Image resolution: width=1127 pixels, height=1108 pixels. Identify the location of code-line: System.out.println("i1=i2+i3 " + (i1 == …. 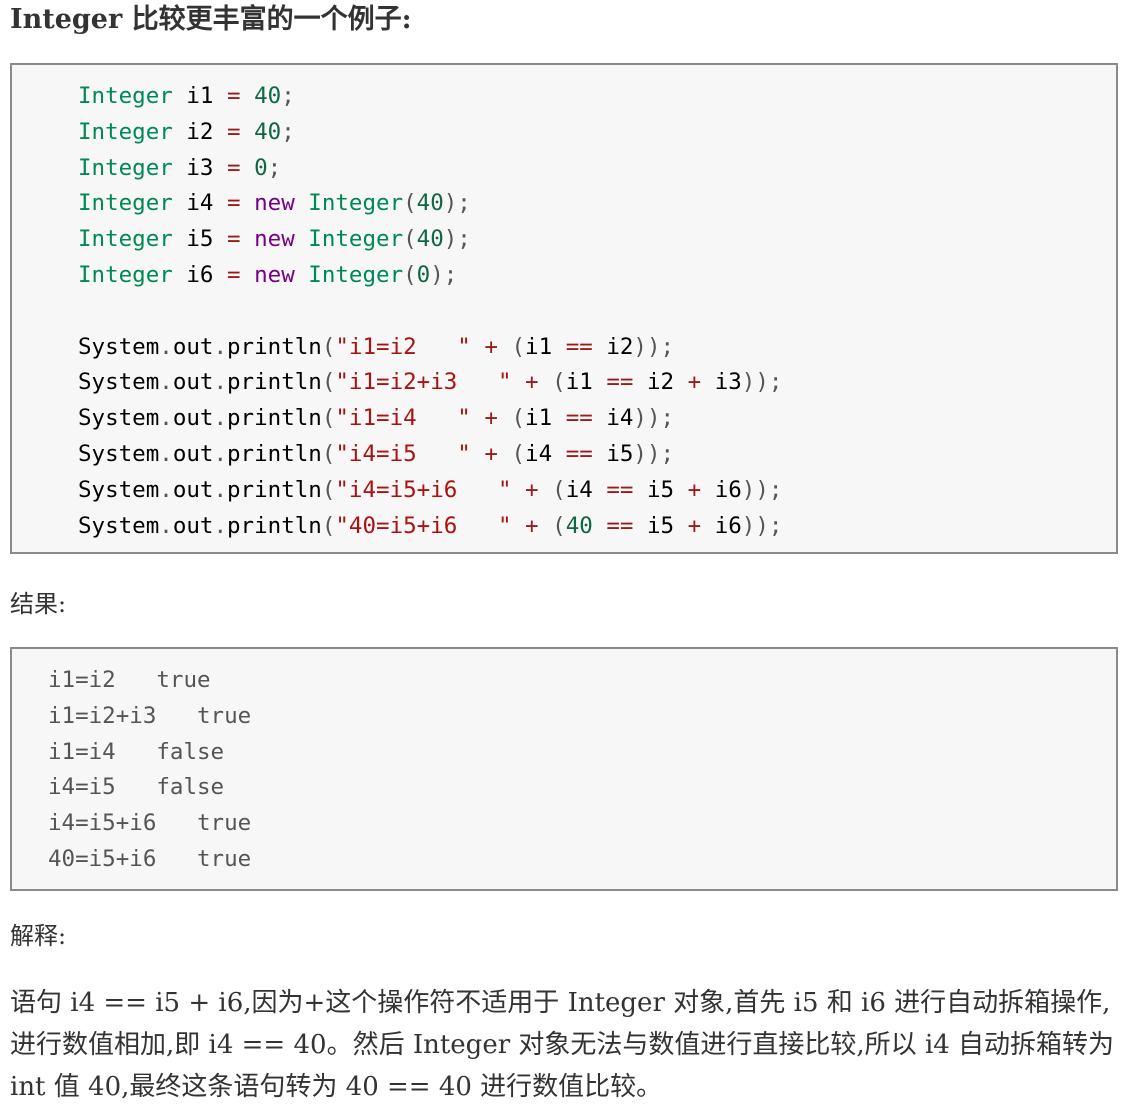
(430, 383).